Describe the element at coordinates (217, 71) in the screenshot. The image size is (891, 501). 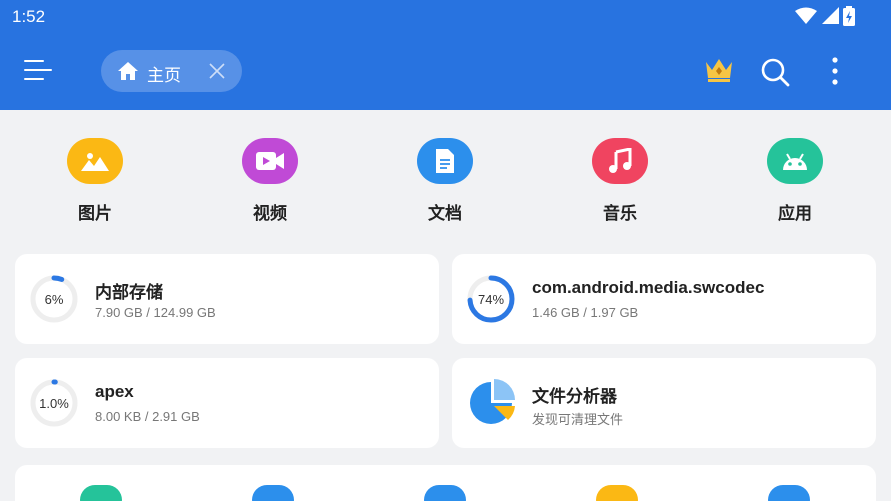
I see `close-icon` at that location.